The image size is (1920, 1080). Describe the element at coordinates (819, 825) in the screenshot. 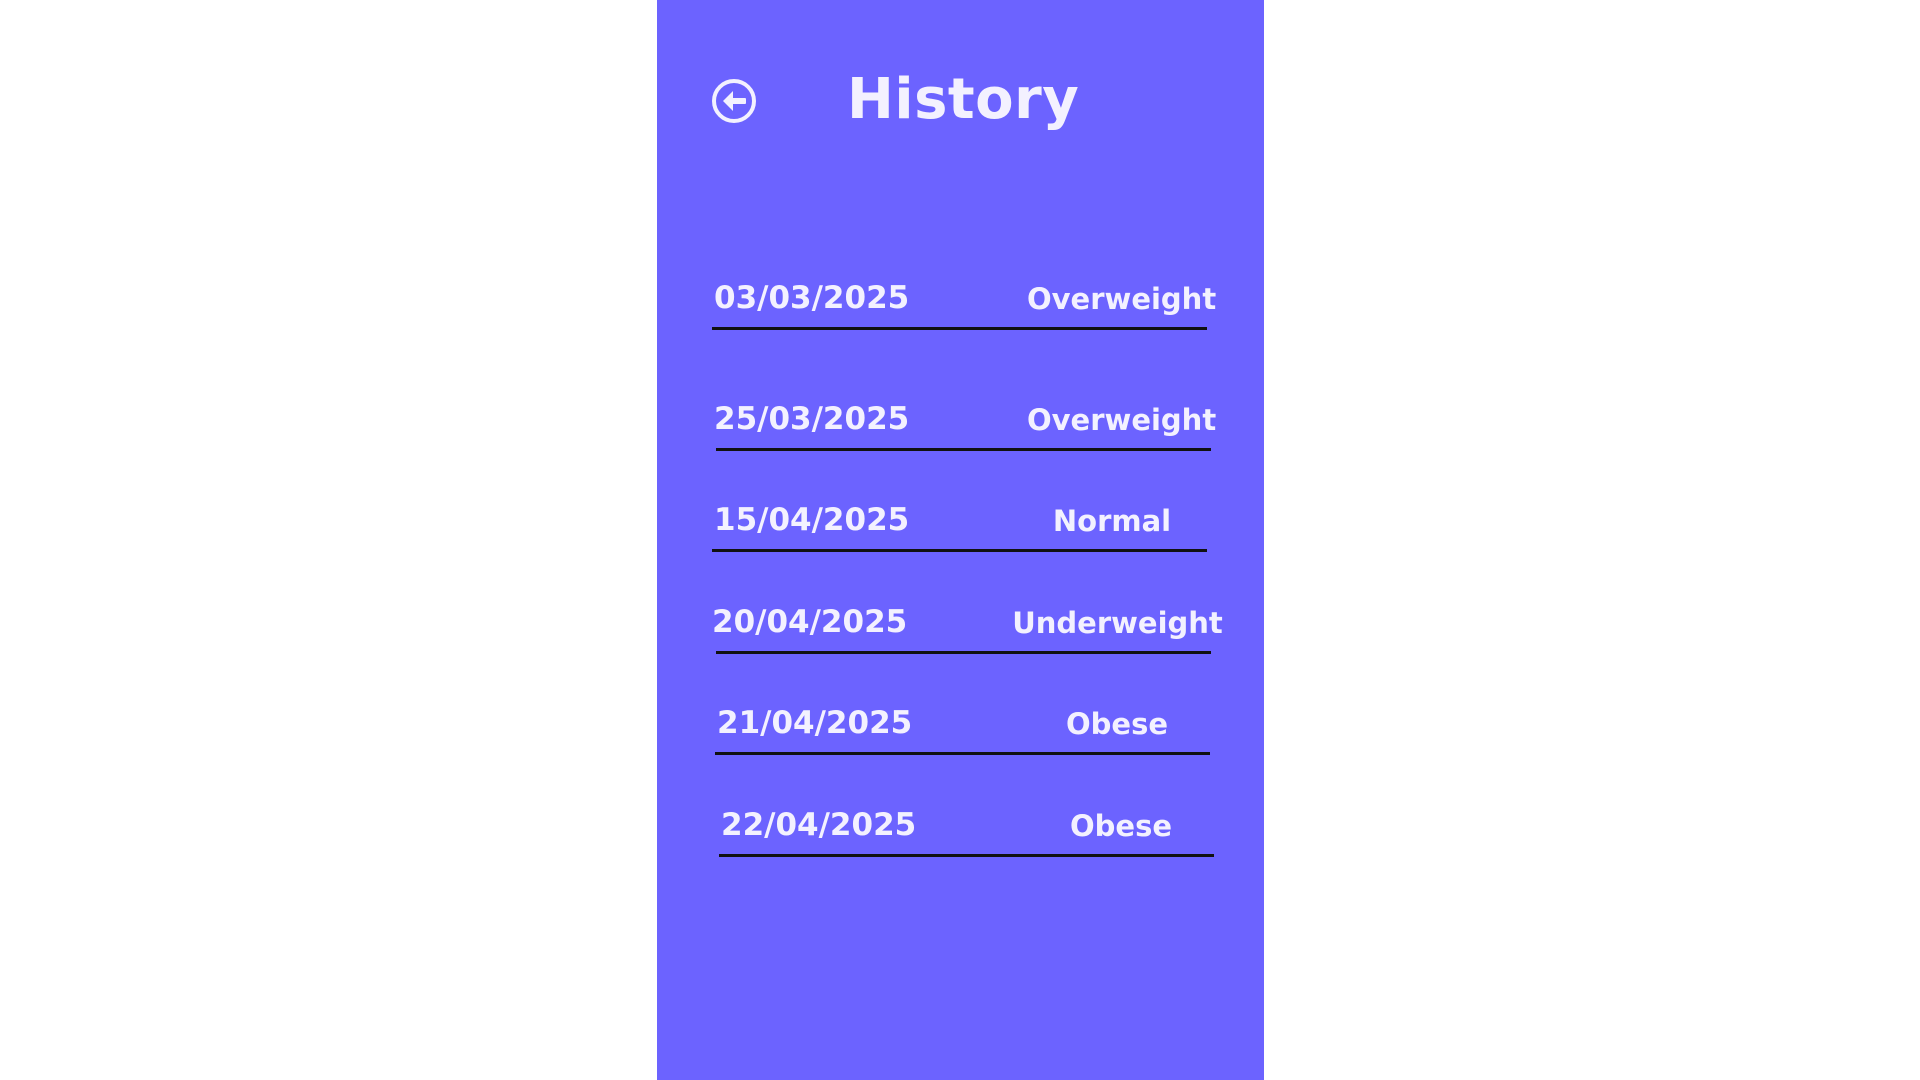

I see `history-date: 22/04/2025` at that location.